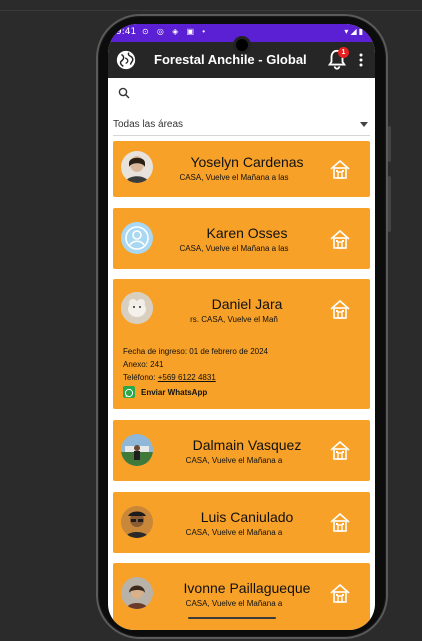 Image resolution: width=422 pixels, height=641 pixels. I want to click on search-icon, so click(124, 93).